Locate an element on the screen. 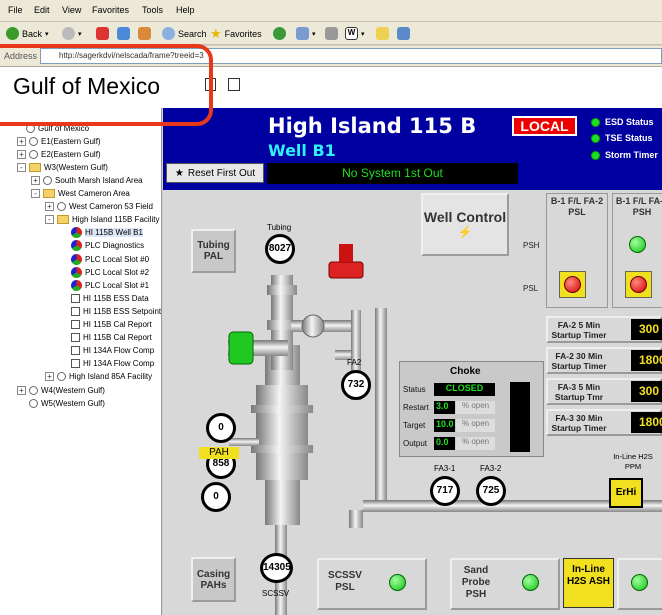 Image resolution: width=662 pixels, height=615 pixels. tree-item: HI 115B Well B1 is located at coordinates (101, 233).